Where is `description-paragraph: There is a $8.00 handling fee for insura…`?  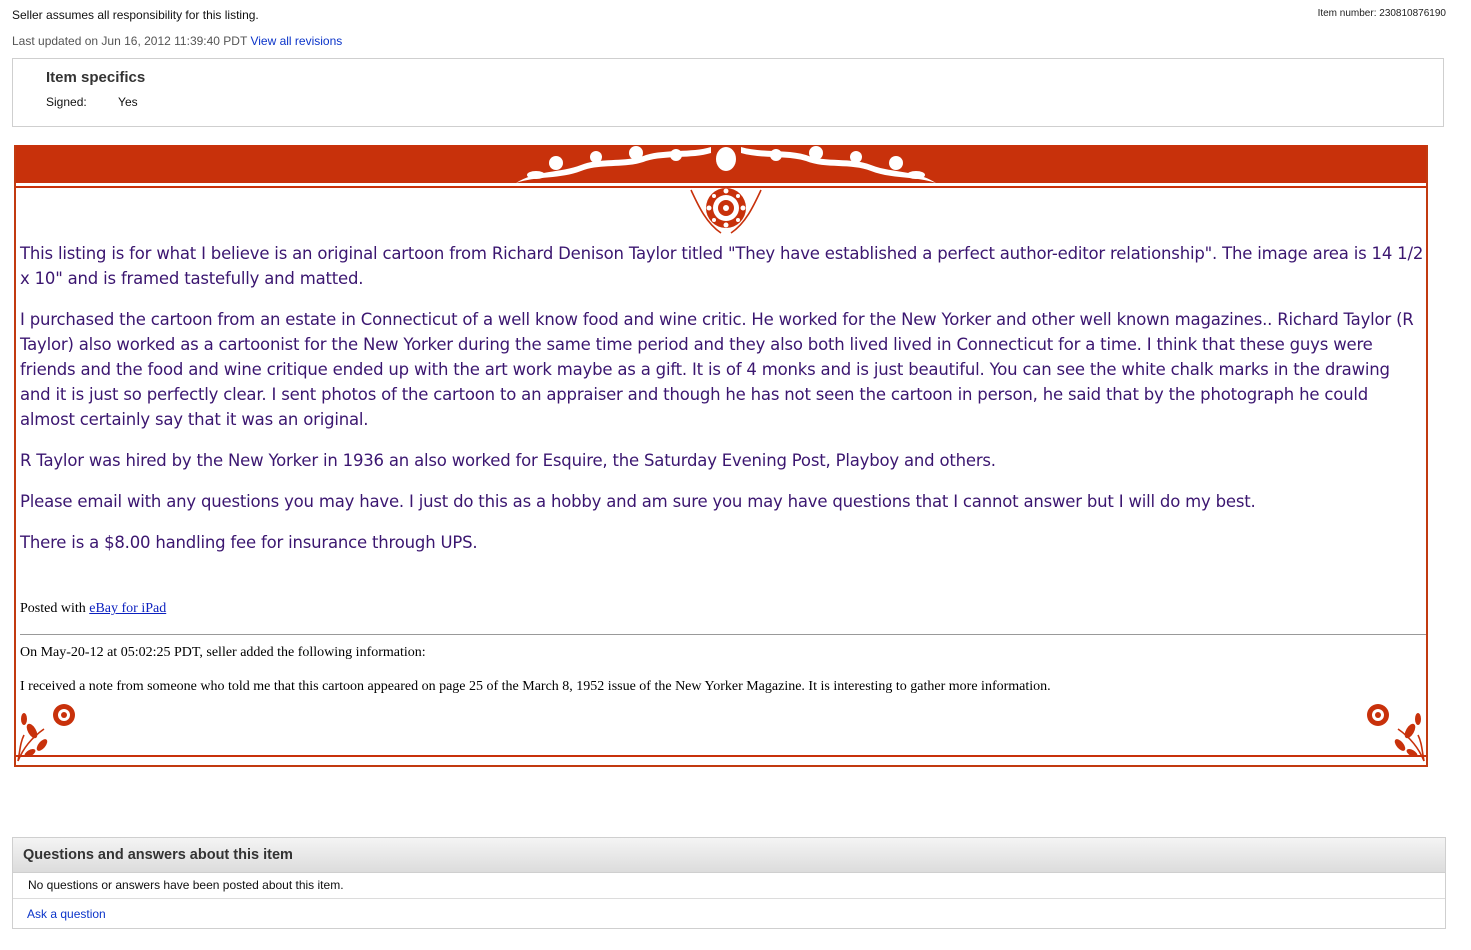
description-paragraph: There is a $8.00 handling fee for insura… is located at coordinates (249, 542).